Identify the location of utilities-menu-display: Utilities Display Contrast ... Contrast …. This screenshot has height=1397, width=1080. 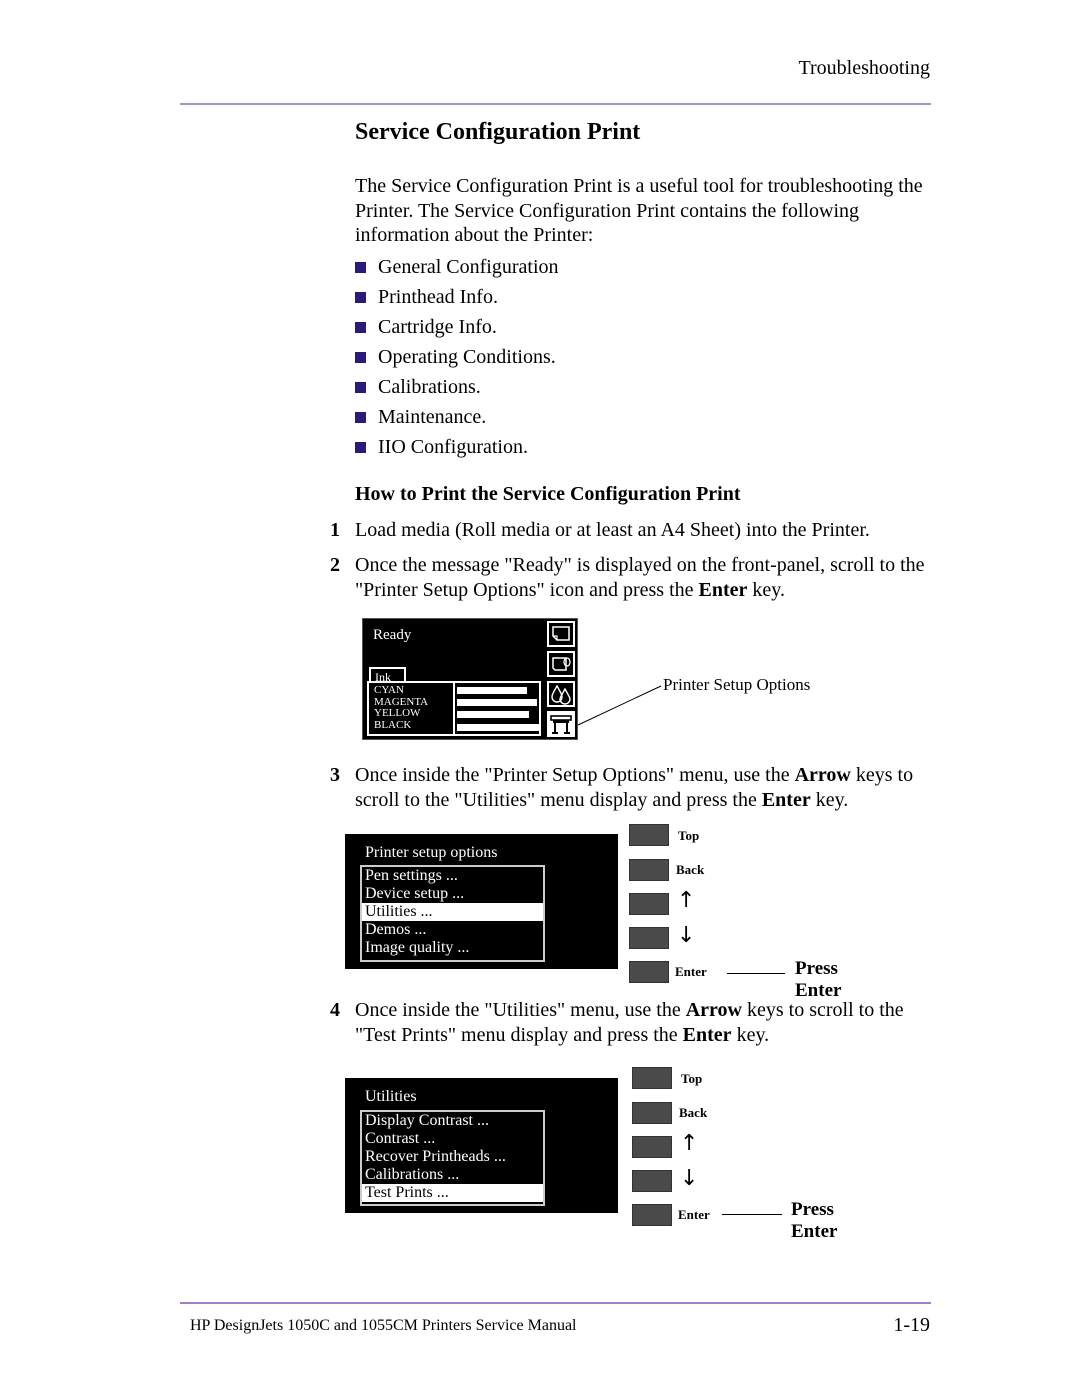
(481, 1145).